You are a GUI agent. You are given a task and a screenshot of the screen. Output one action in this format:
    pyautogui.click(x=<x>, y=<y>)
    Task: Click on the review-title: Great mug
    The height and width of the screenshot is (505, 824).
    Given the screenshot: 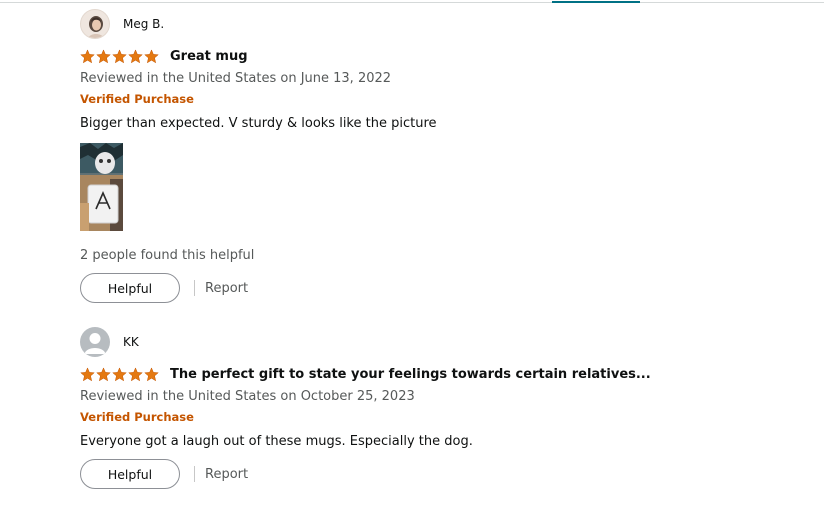 What is the action you would take?
    pyautogui.click(x=209, y=56)
    